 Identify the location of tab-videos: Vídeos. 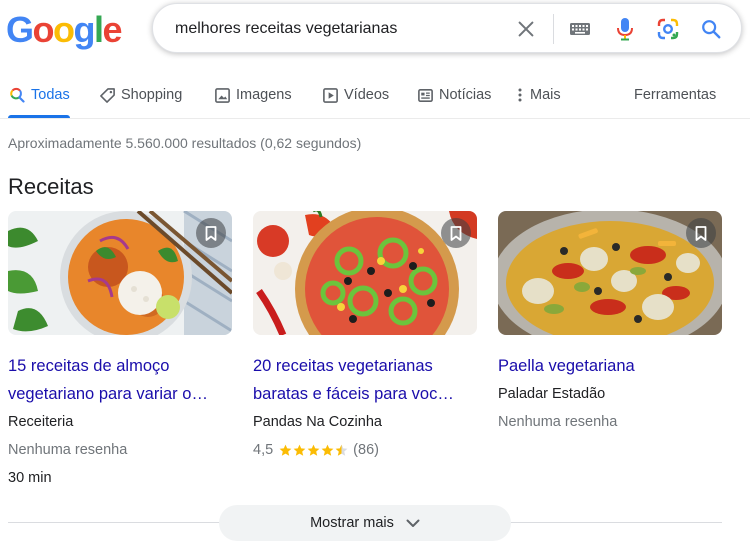
(355, 98).